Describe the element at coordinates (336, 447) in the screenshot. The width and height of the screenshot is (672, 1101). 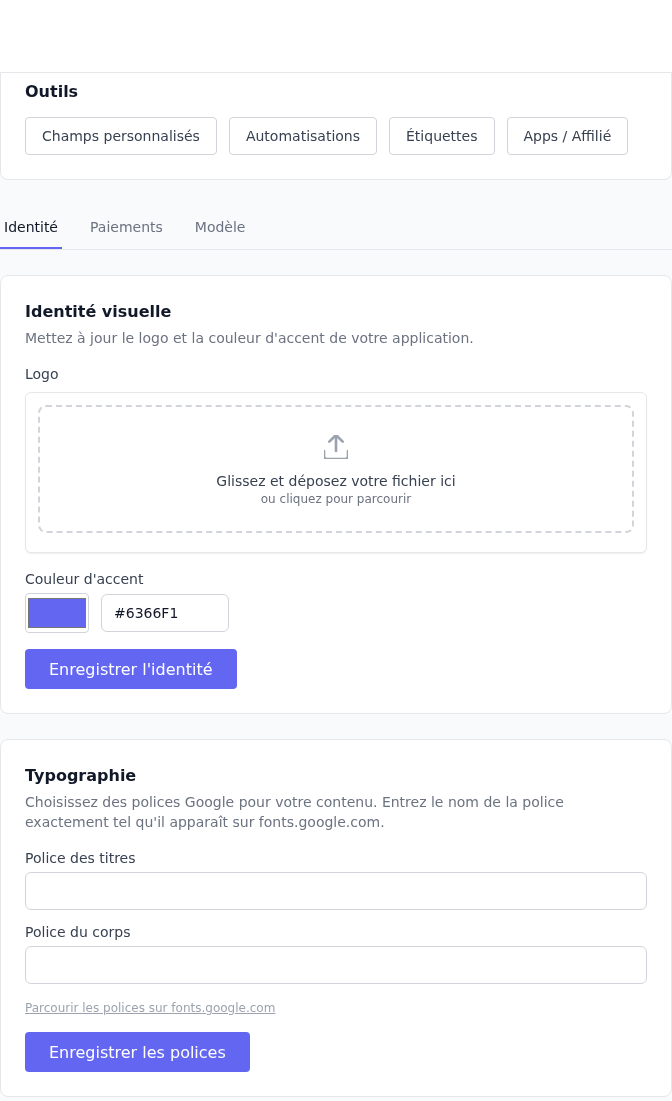
I see `upload-icon` at that location.